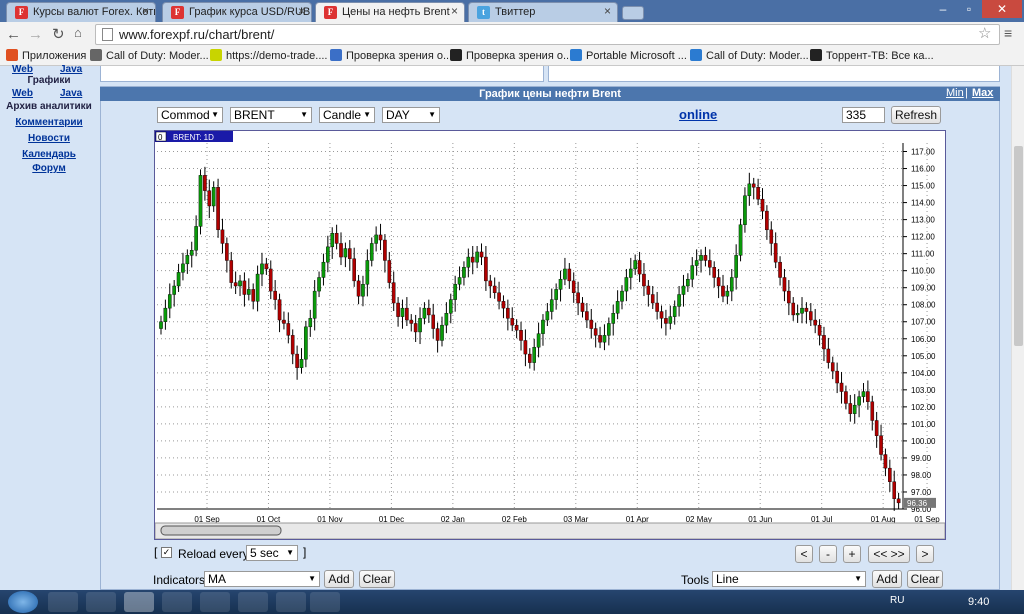 The image size is (1024, 614). What do you see at coordinates (969, 9) in the screenshot?
I see `restore-icon: ▫` at bounding box center [969, 9].